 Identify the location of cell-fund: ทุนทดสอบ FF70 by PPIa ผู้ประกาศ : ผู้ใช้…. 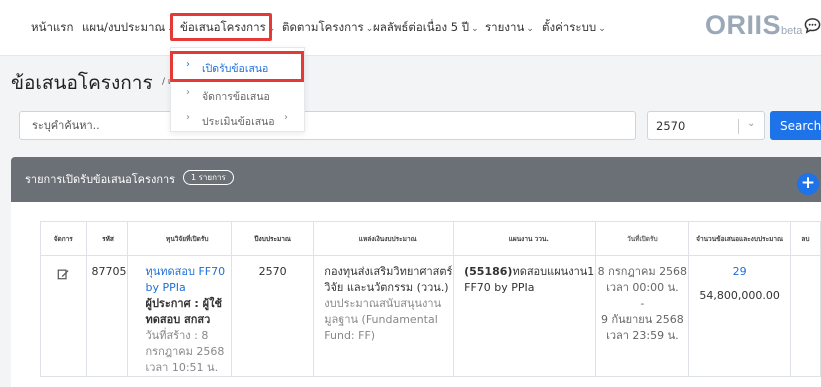
(179, 316).